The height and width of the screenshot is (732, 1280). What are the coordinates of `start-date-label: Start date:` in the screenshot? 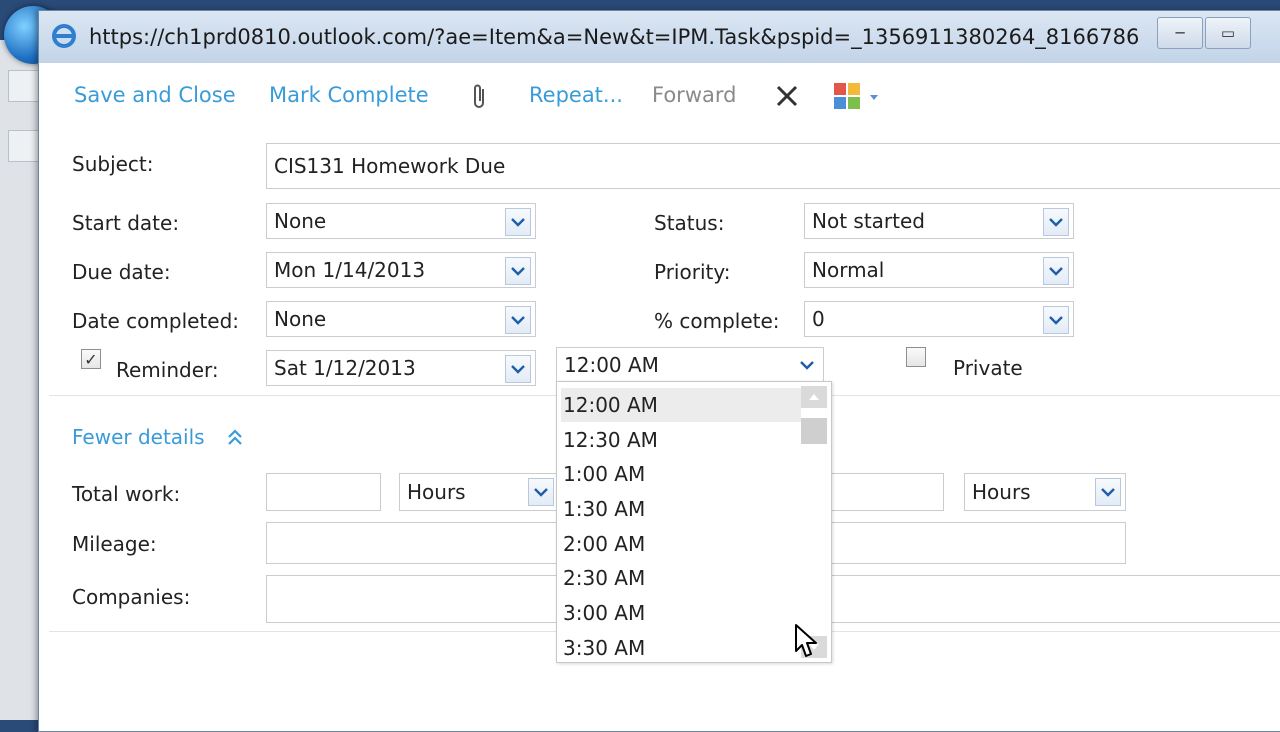 It's located at (126, 223).